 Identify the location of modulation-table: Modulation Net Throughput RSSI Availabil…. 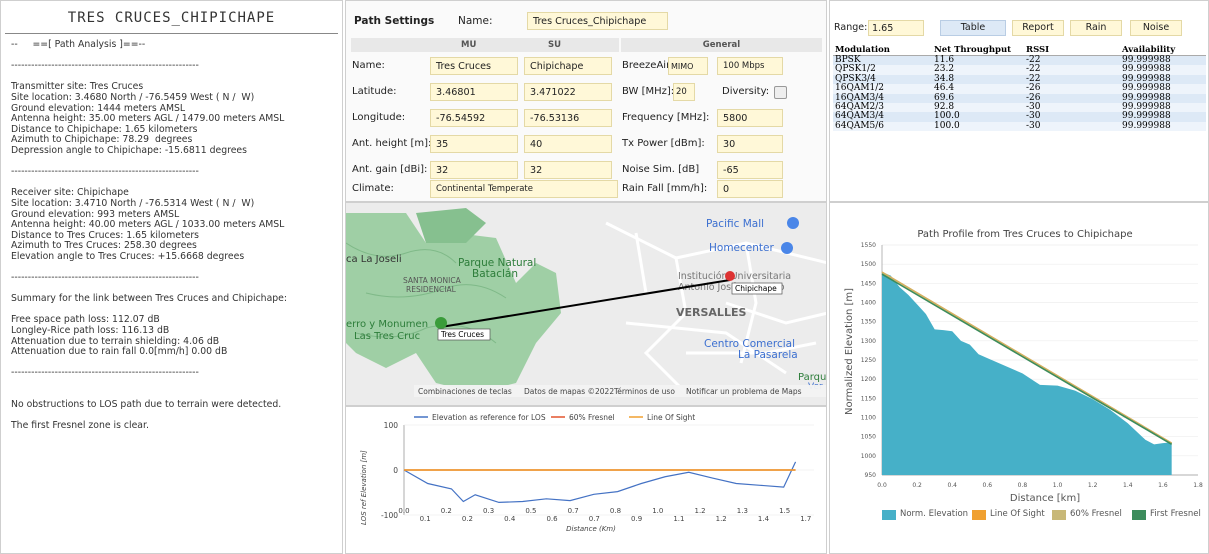
(1019, 88).